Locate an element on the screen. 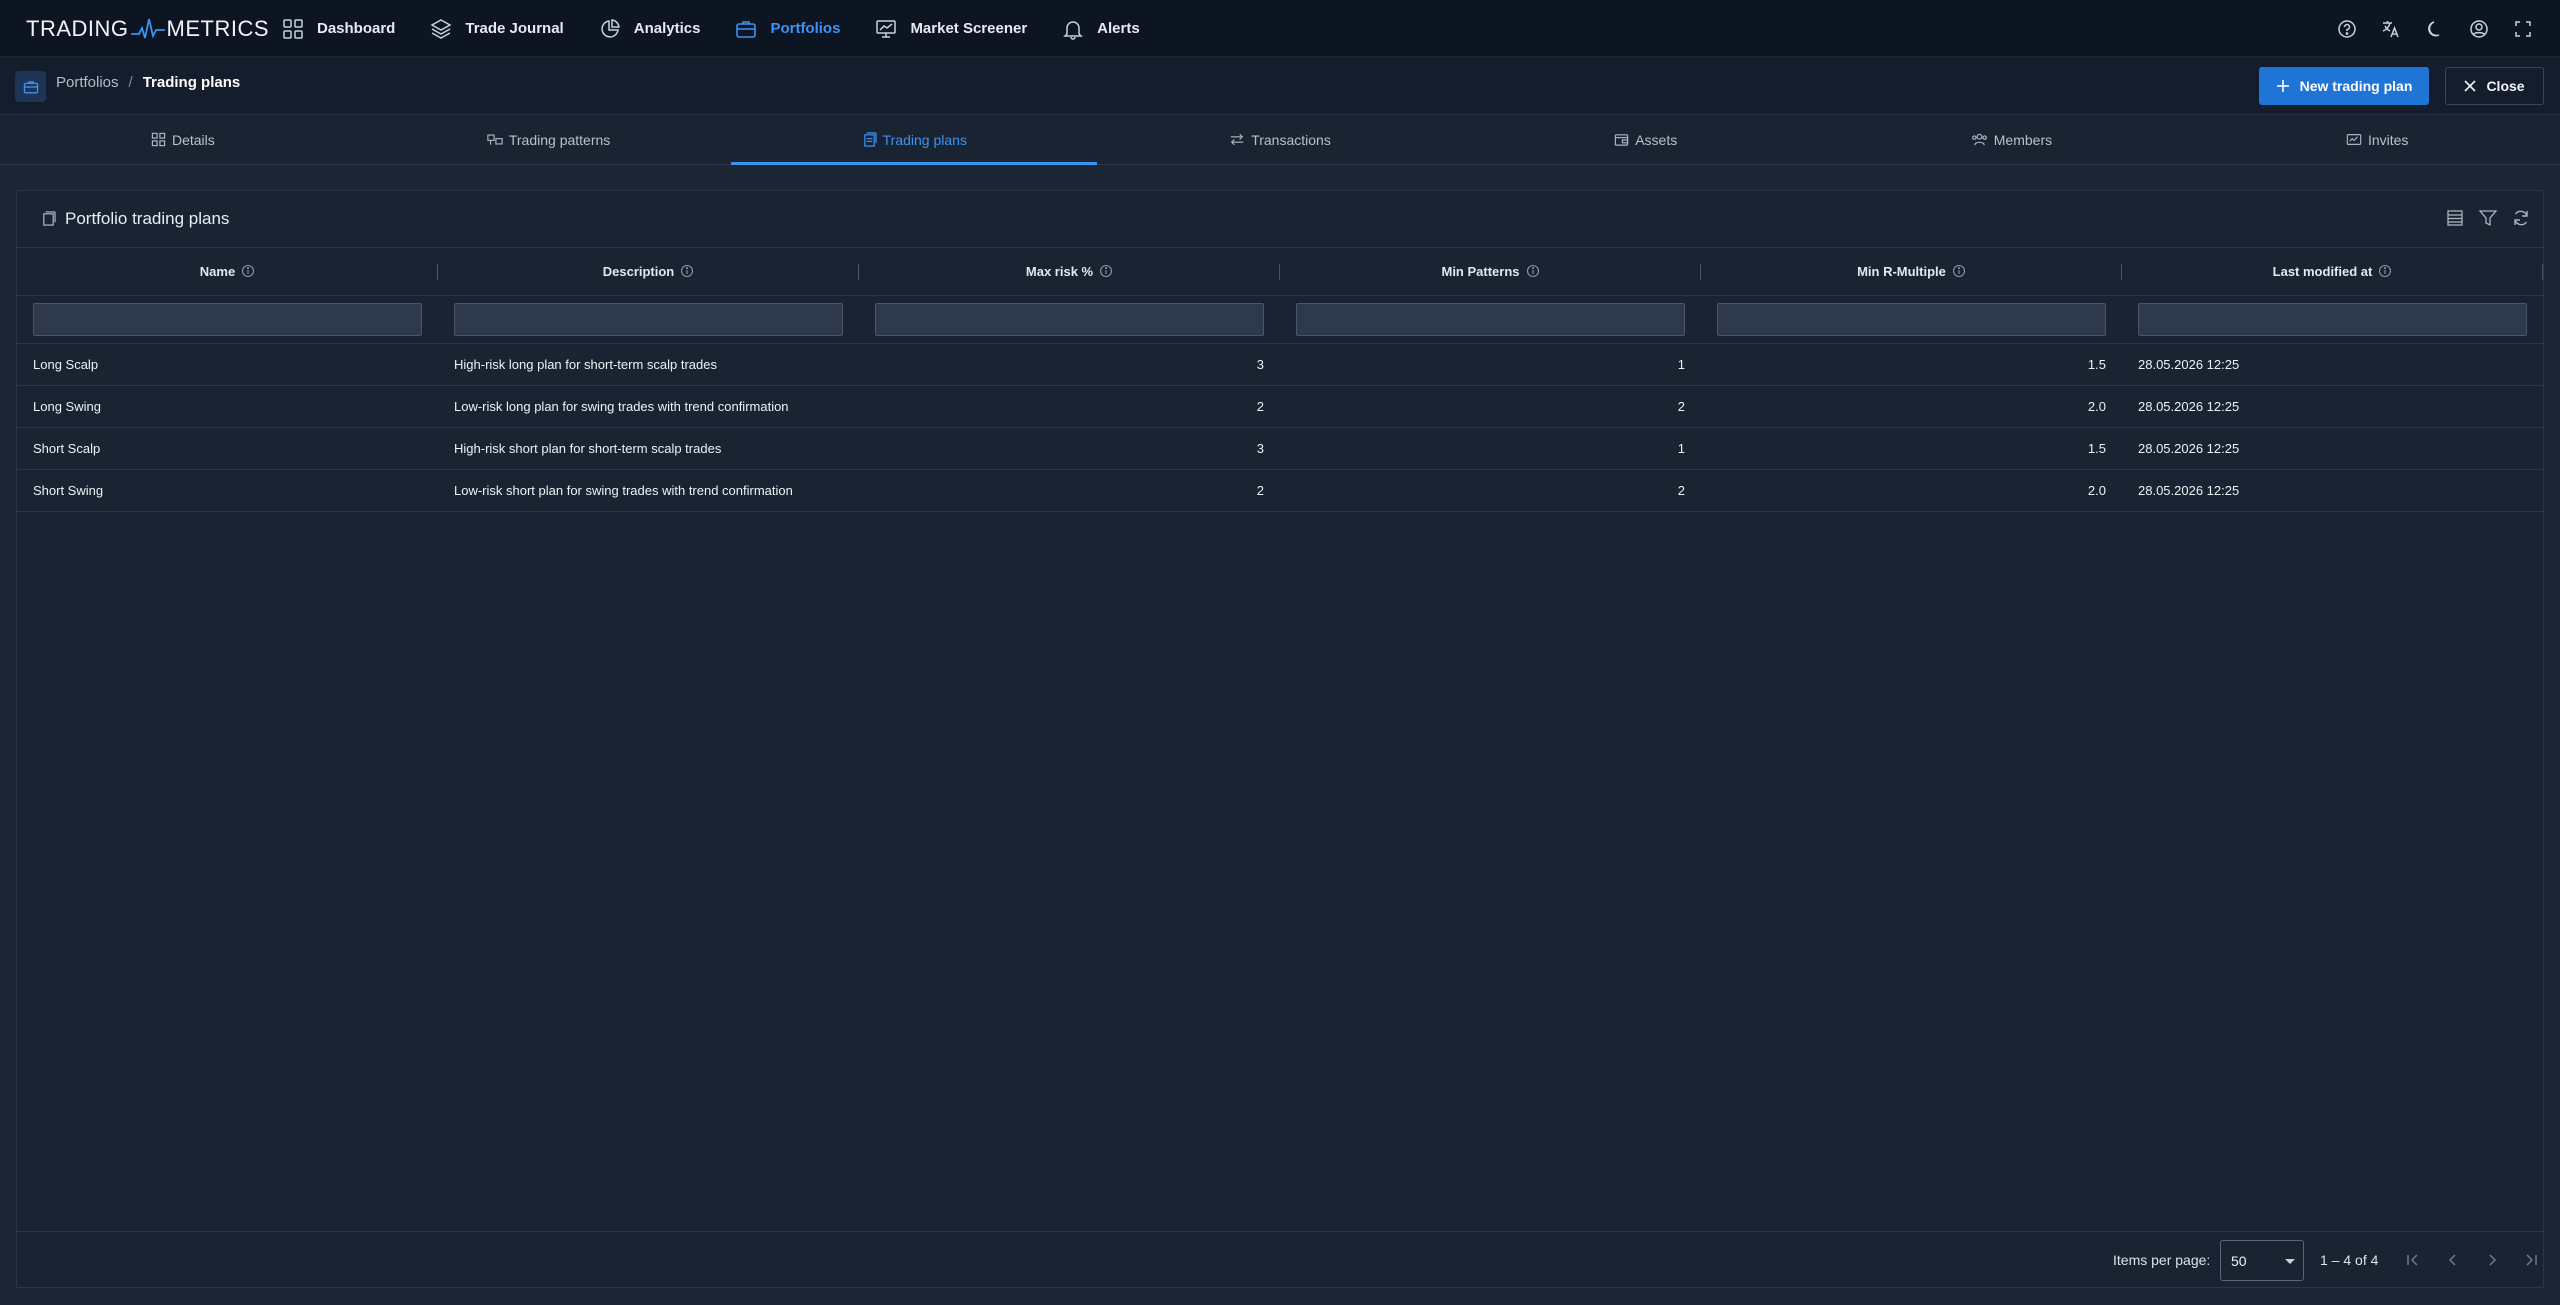  monitor-chart-icon is located at coordinates (886, 28).